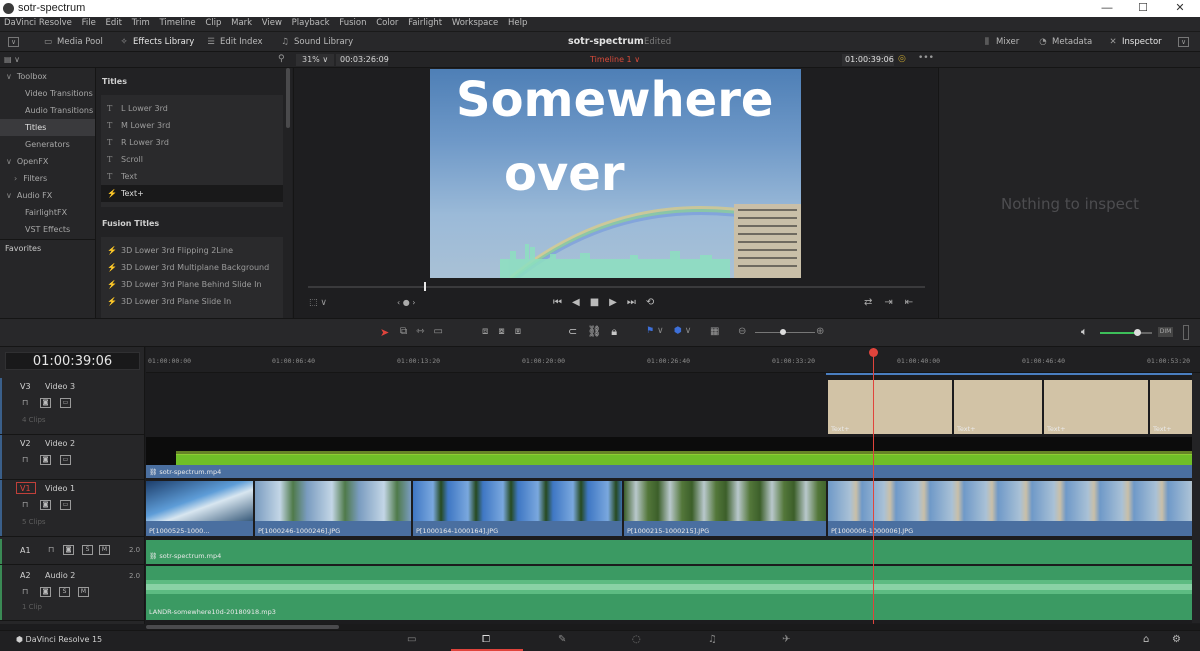  What do you see at coordinates (315, 60) in the screenshot?
I see `zoom-select: 31% ∨` at bounding box center [315, 60].